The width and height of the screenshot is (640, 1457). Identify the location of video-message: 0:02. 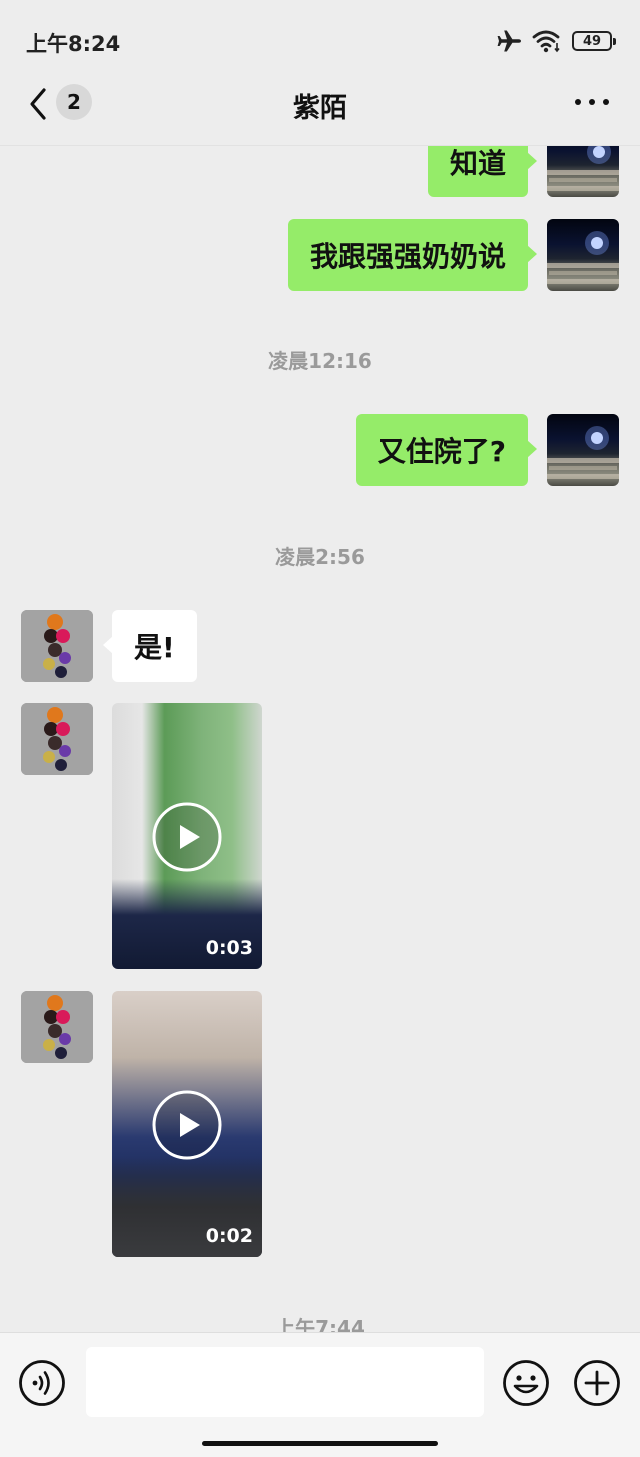
(187, 1124).